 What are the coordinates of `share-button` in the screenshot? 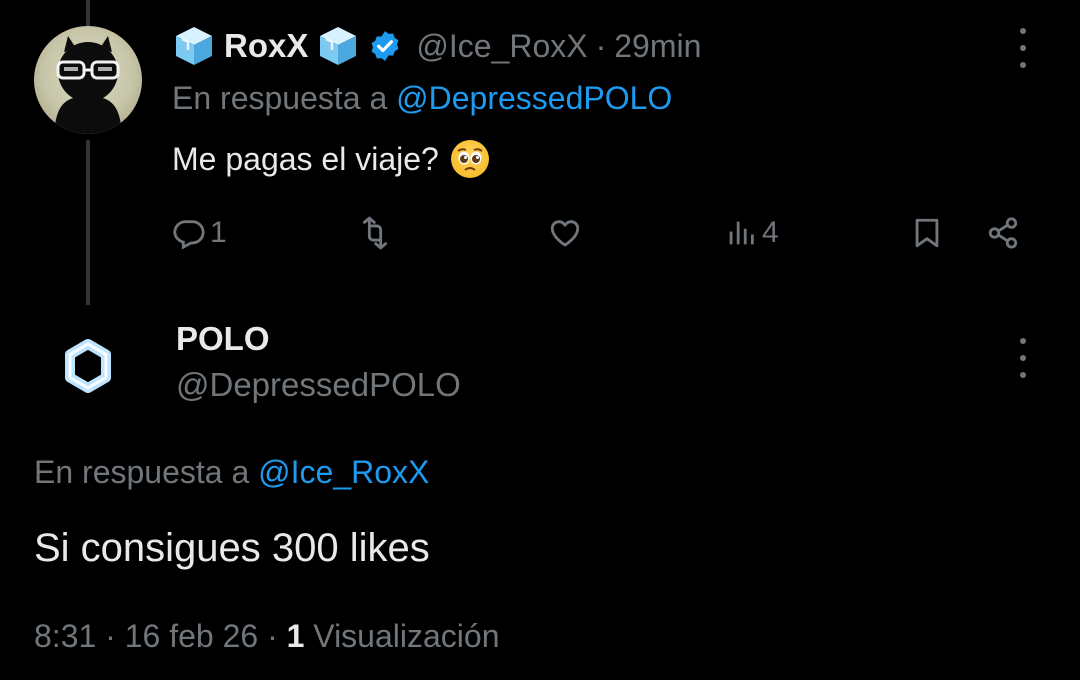 It's located at (1003, 233).